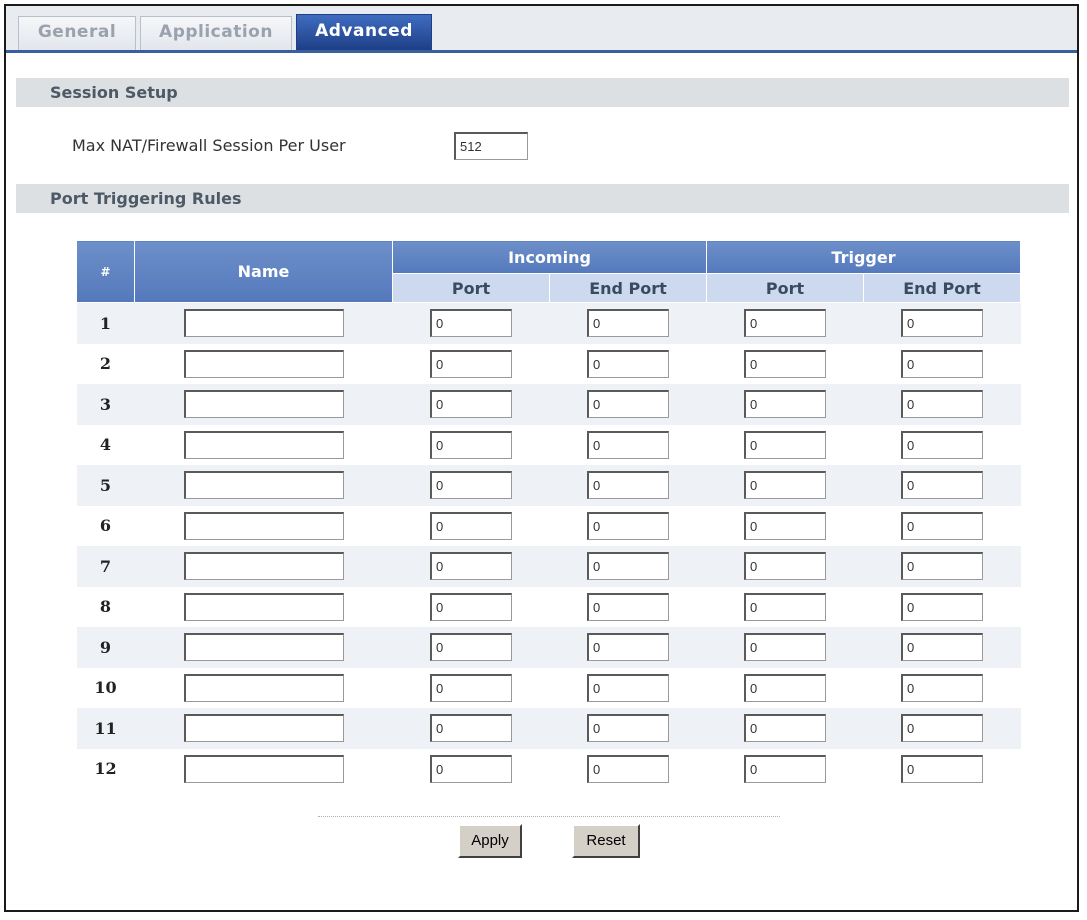 Image resolution: width=1087 pixels, height=920 pixels. What do you see at coordinates (606, 841) in the screenshot?
I see `reset-button: Reset` at bounding box center [606, 841].